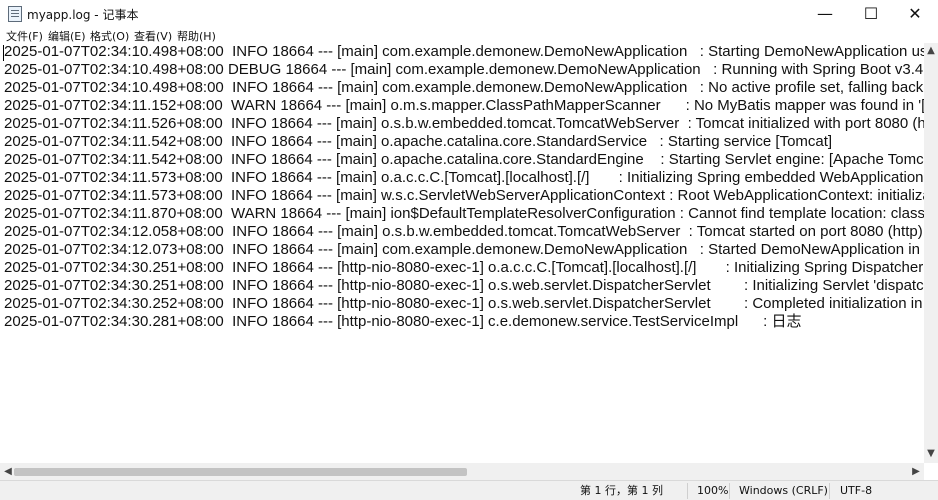 This screenshot has width=938, height=500. What do you see at coordinates (469, 13) in the screenshot?
I see `title-bar: myapp.log - 记事本 — ☐ ✕` at bounding box center [469, 13].